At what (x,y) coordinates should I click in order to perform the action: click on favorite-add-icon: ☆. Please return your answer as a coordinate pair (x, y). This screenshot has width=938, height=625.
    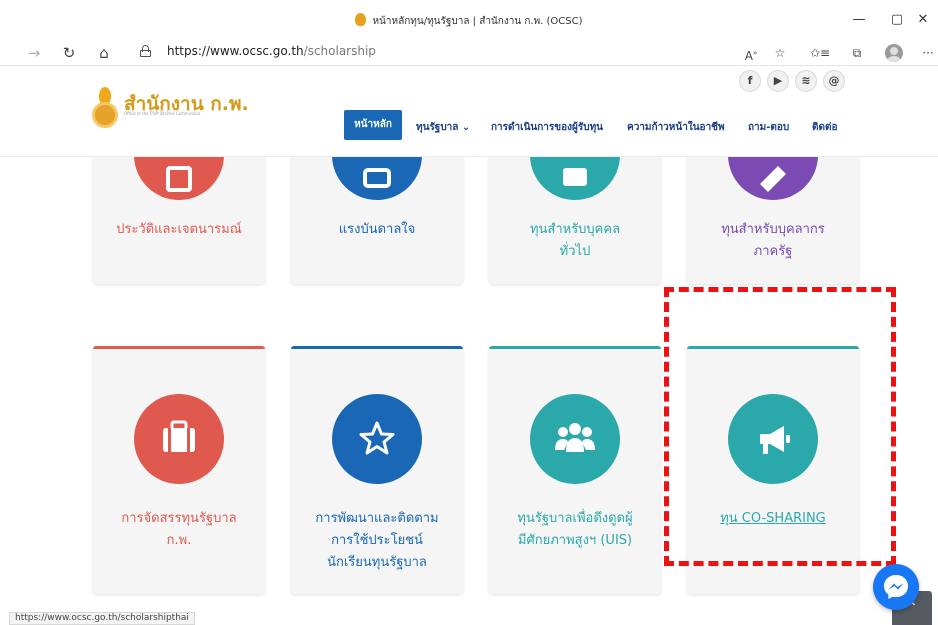
    Looking at the image, I should click on (780, 53).